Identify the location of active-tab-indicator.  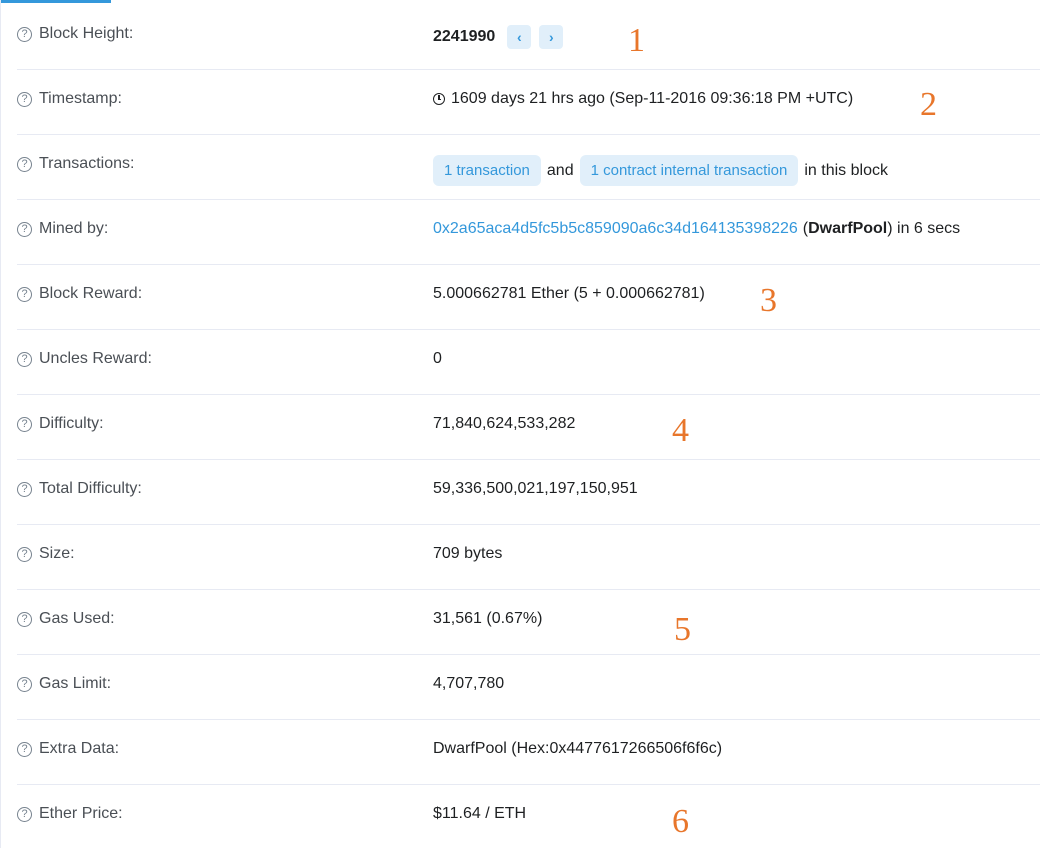
(55, 1).